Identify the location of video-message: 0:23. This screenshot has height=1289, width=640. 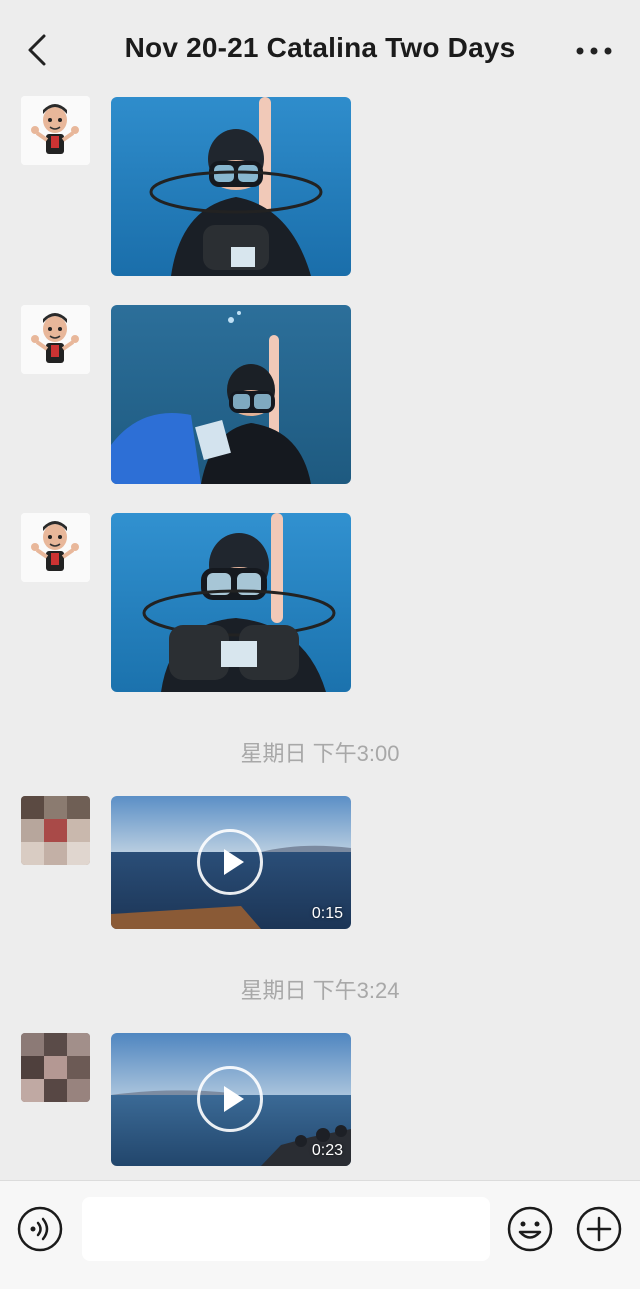
(231, 1099).